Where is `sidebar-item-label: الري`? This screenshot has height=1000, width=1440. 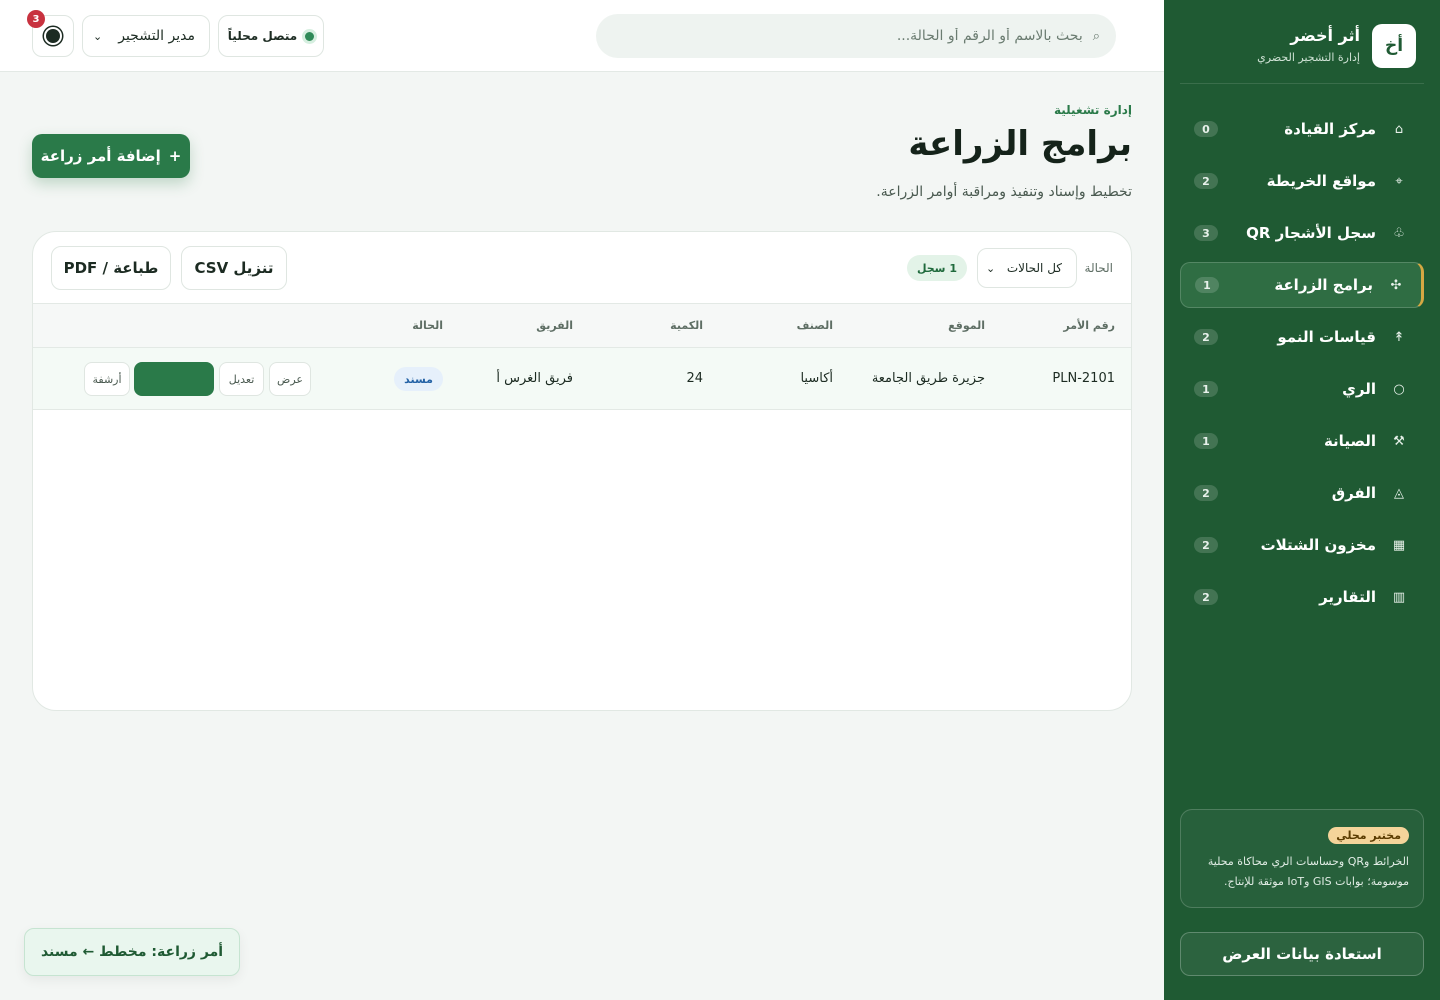
sidebar-item-label: الري is located at coordinates (1359, 389).